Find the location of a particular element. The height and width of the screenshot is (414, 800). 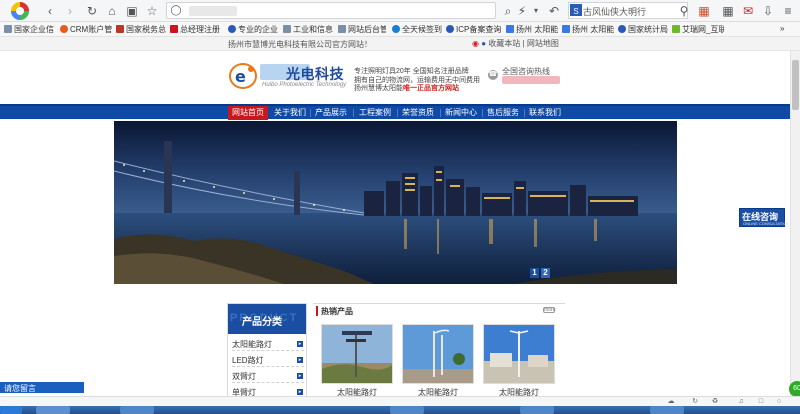

favorite-star-icon: ☆ is located at coordinates (152, 11).